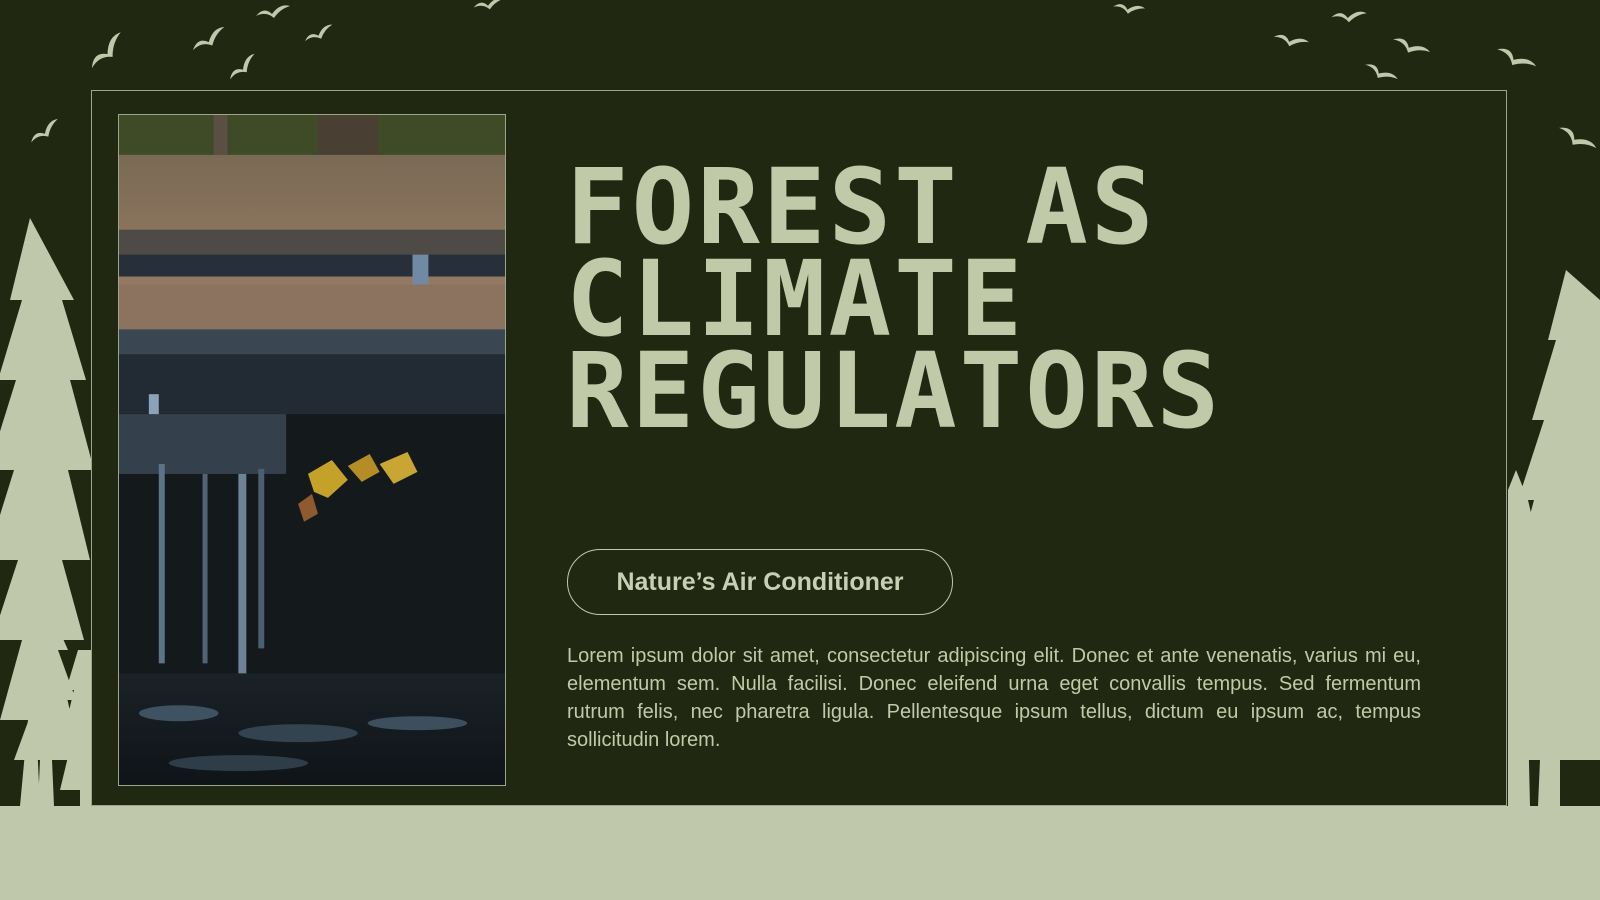 This screenshot has width=1600, height=900. Describe the element at coordinates (800, 853) in the screenshot. I see `forest-floor` at that location.